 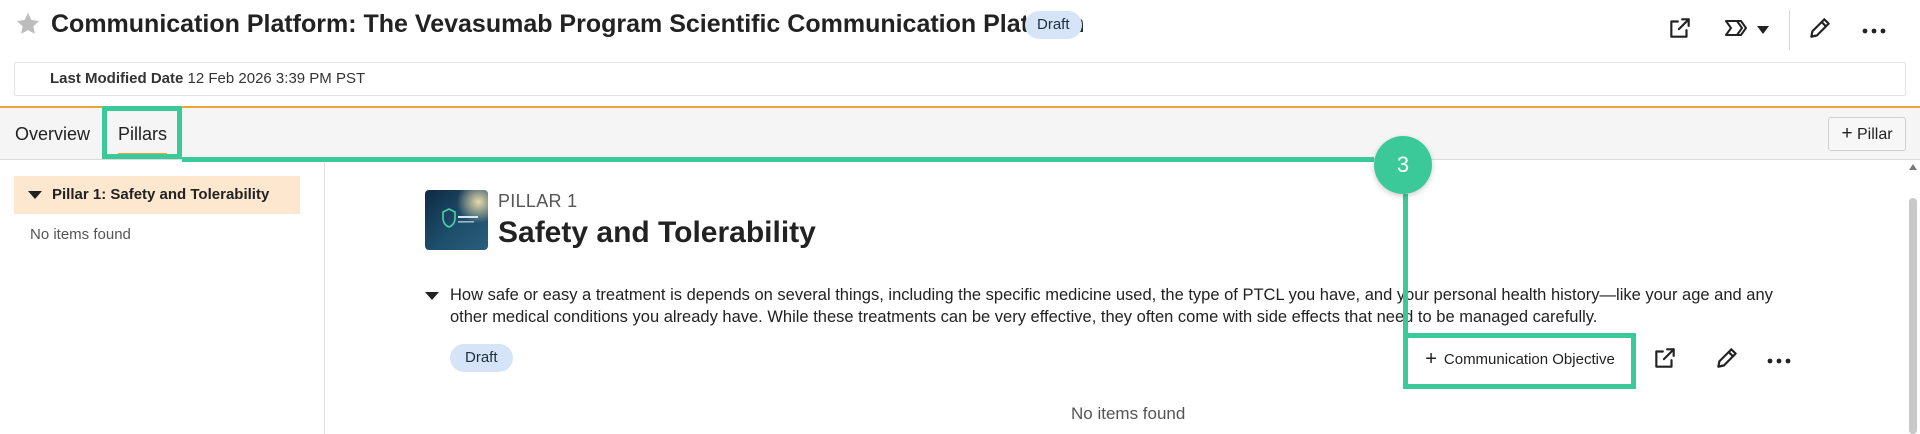 I want to click on workflow-chevron-icon, so click(x=1738, y=30).